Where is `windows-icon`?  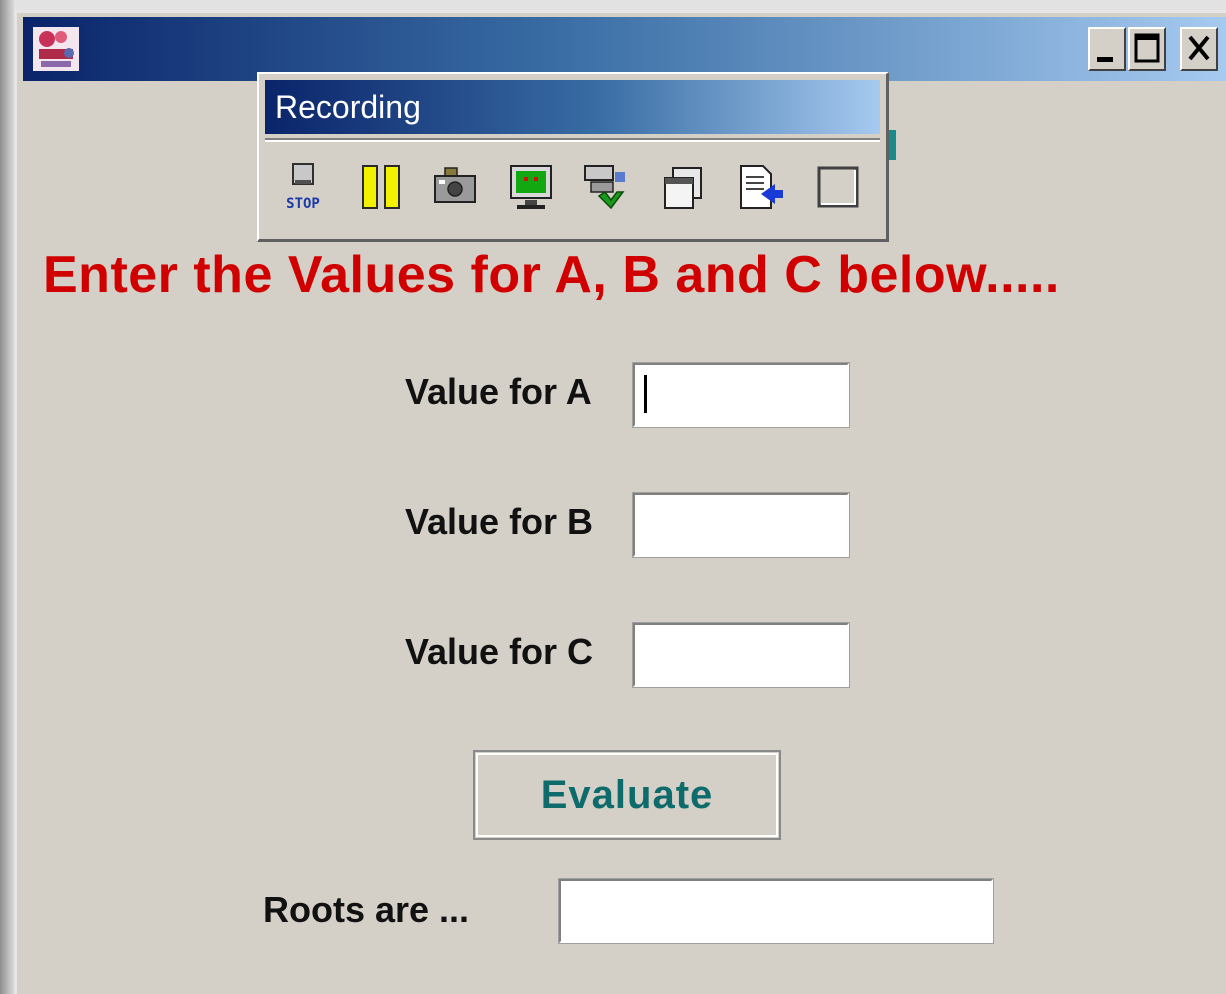
windows-icon is located at coordinates (685, 188).